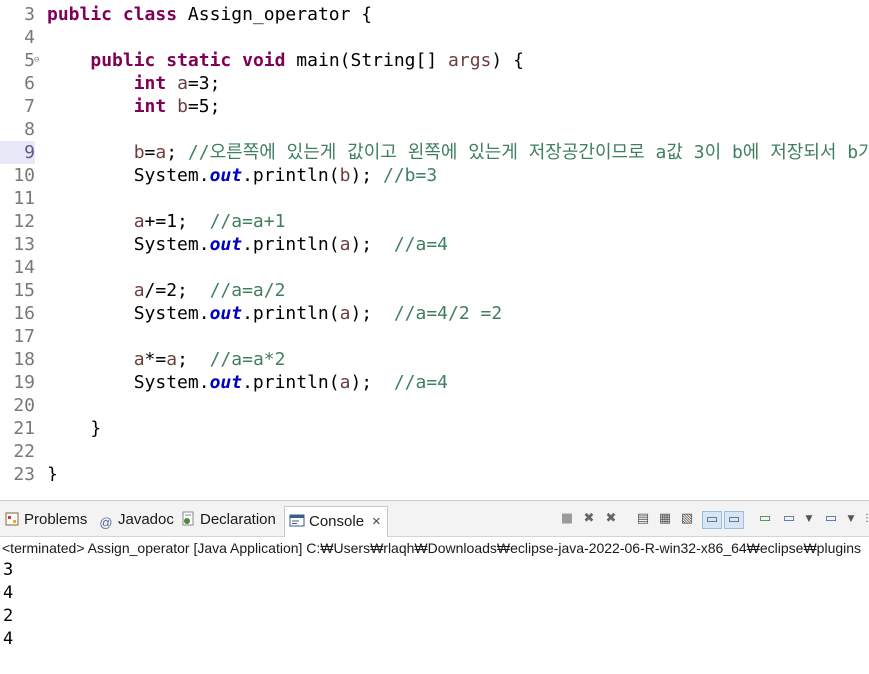 The width and height of the screenshot is (869, 674). What do you see at coordinates (434, 428) in the screenshot?
I see `code-line: 21 }` at bounding box center [434, 428].